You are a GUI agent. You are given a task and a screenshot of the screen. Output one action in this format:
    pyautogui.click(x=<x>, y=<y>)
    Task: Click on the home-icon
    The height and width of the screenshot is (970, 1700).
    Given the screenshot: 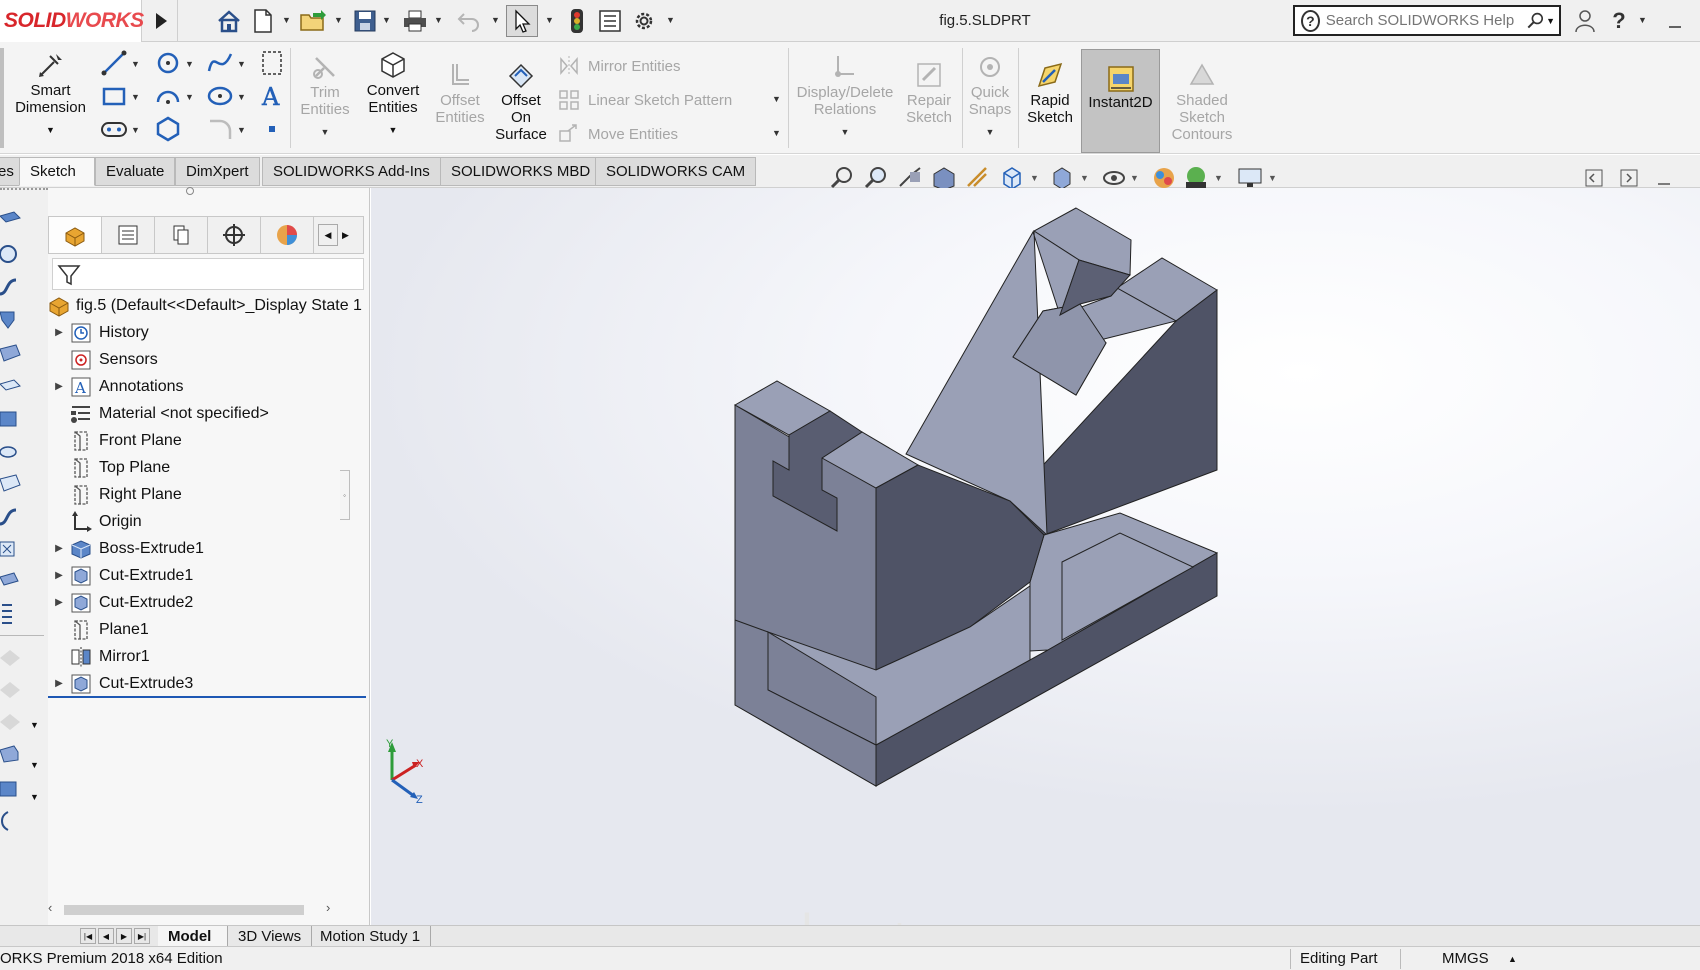 What is the action you would take?
    pyautogui.click(x=229, y=21)
    